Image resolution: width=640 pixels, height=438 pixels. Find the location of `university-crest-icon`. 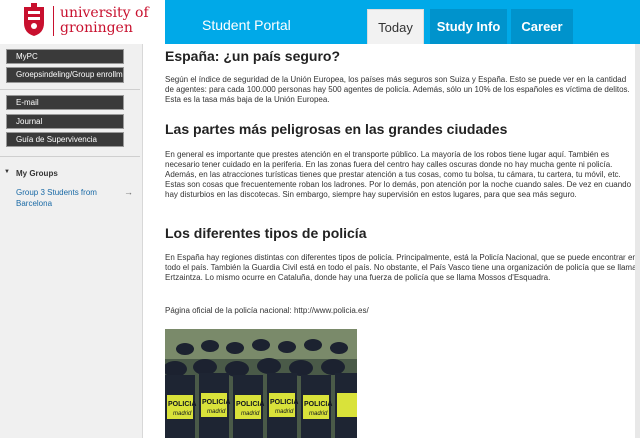

university-crest-icon is located at coordinates (34, 19).